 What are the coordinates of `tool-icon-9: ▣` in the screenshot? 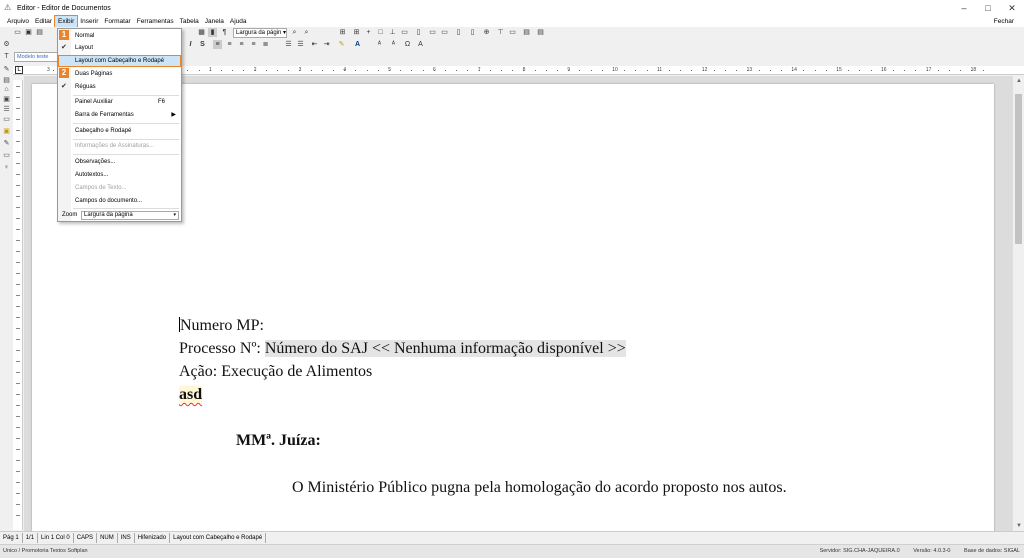 It's located at (6, 131).